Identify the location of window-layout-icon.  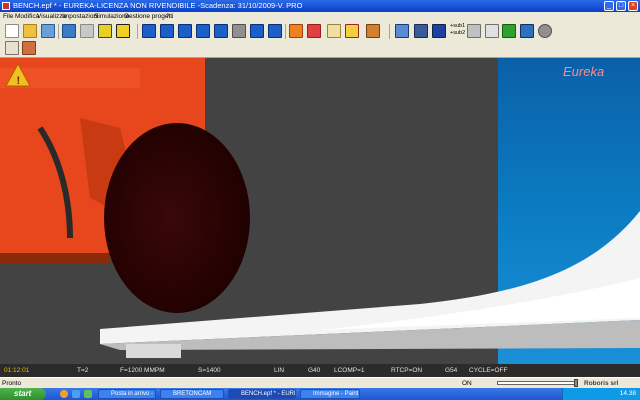
(402, 31).